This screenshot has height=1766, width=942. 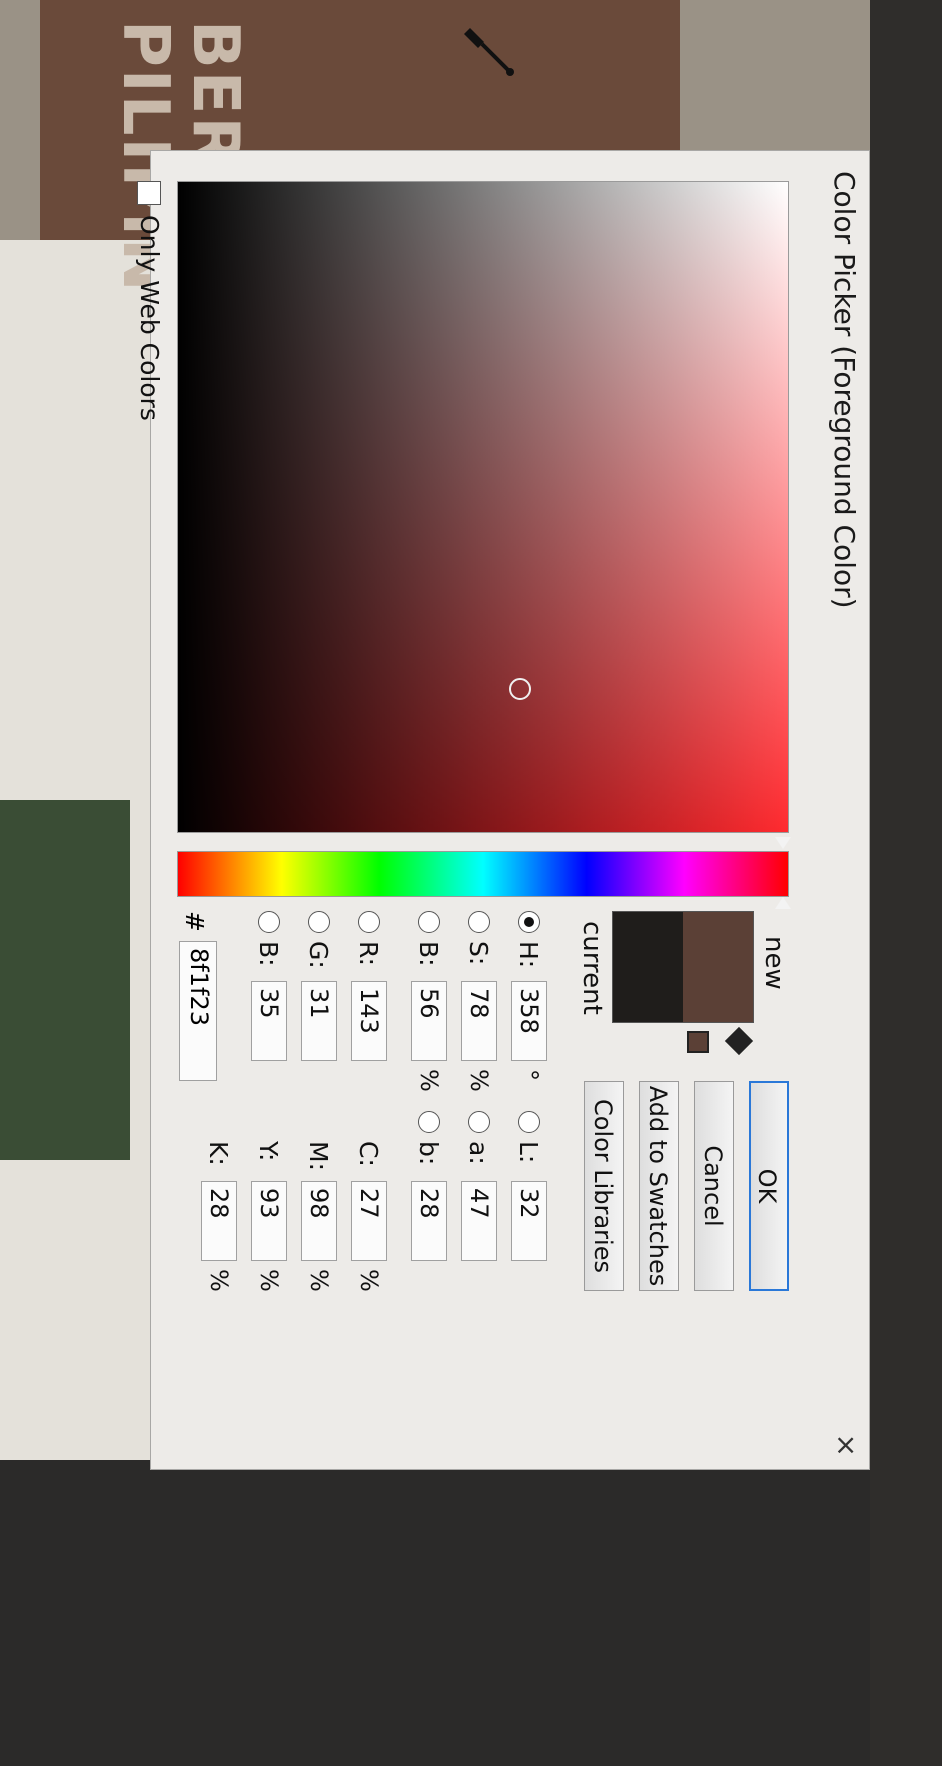 I want to click on dialog-title: Color Picker (Foreground Color), so click(x=844, y=390).